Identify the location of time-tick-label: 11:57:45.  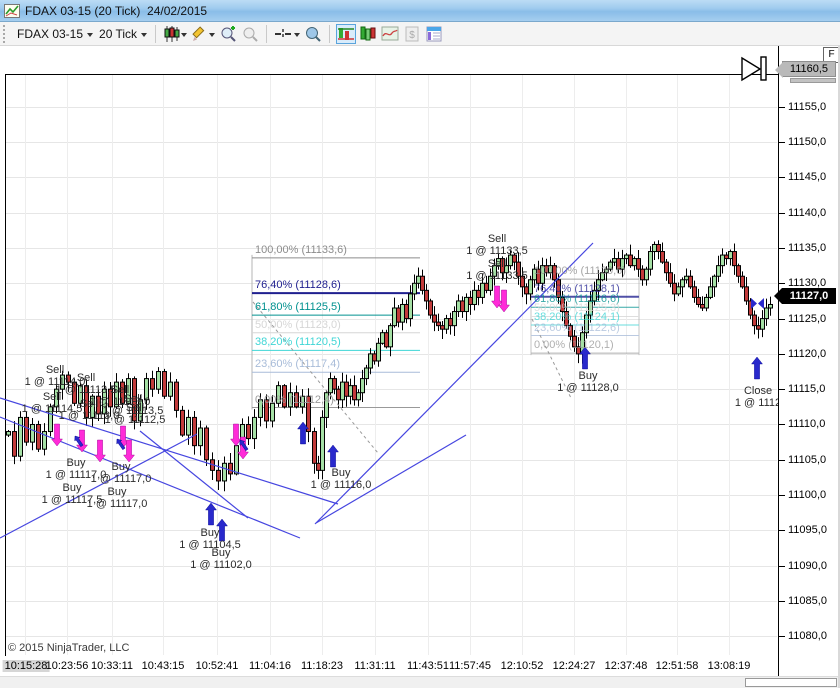
(470, 666).